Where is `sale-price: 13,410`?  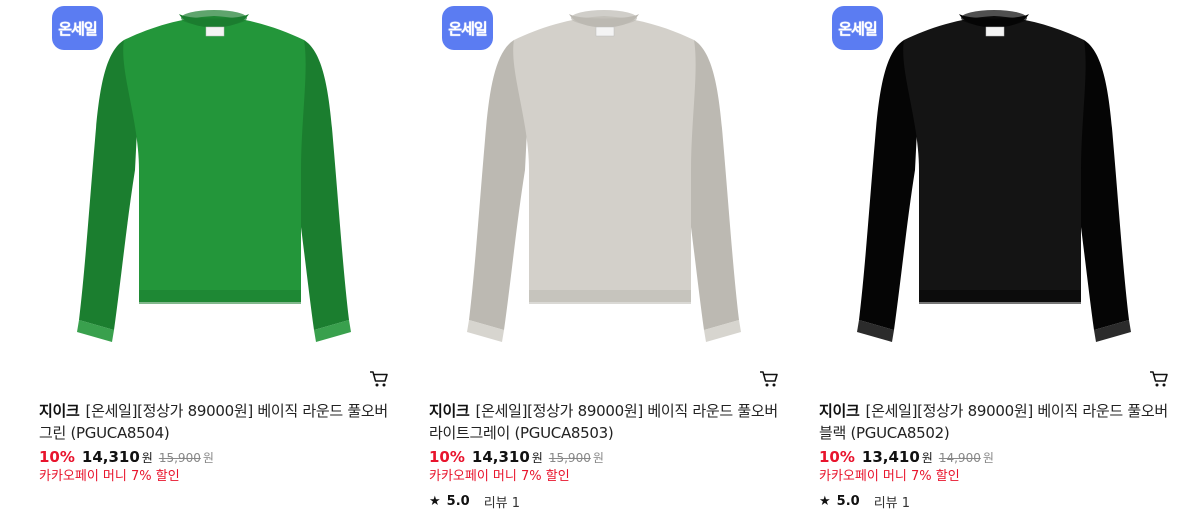
sale-price: 13,410 is located at coordinates (890, 457).